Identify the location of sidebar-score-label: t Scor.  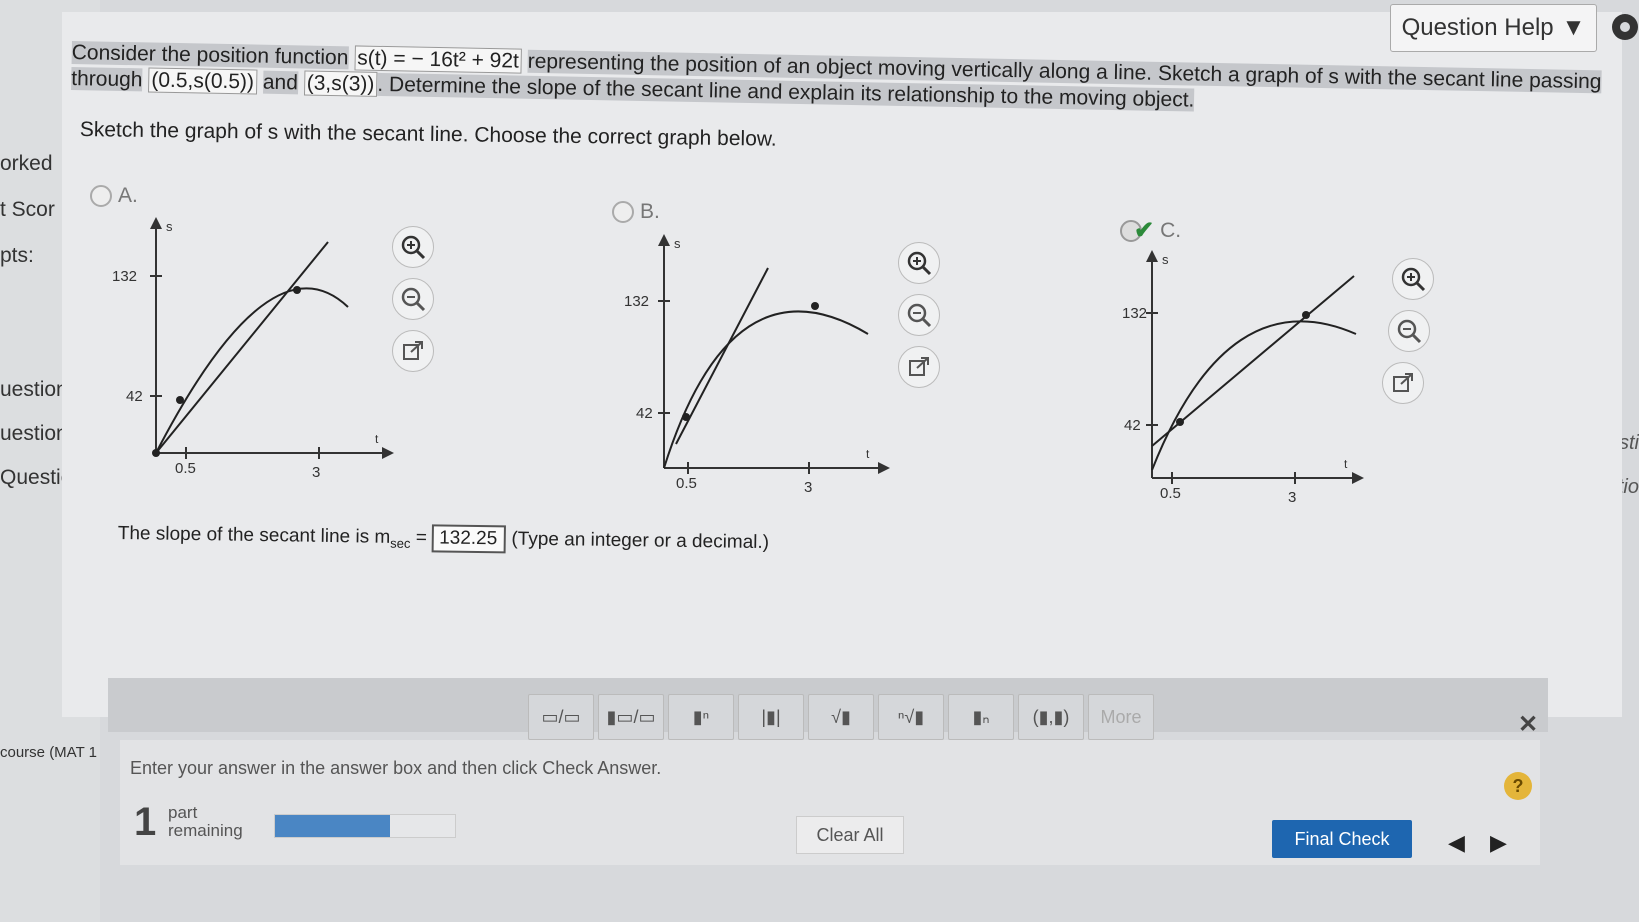
(27, 209).